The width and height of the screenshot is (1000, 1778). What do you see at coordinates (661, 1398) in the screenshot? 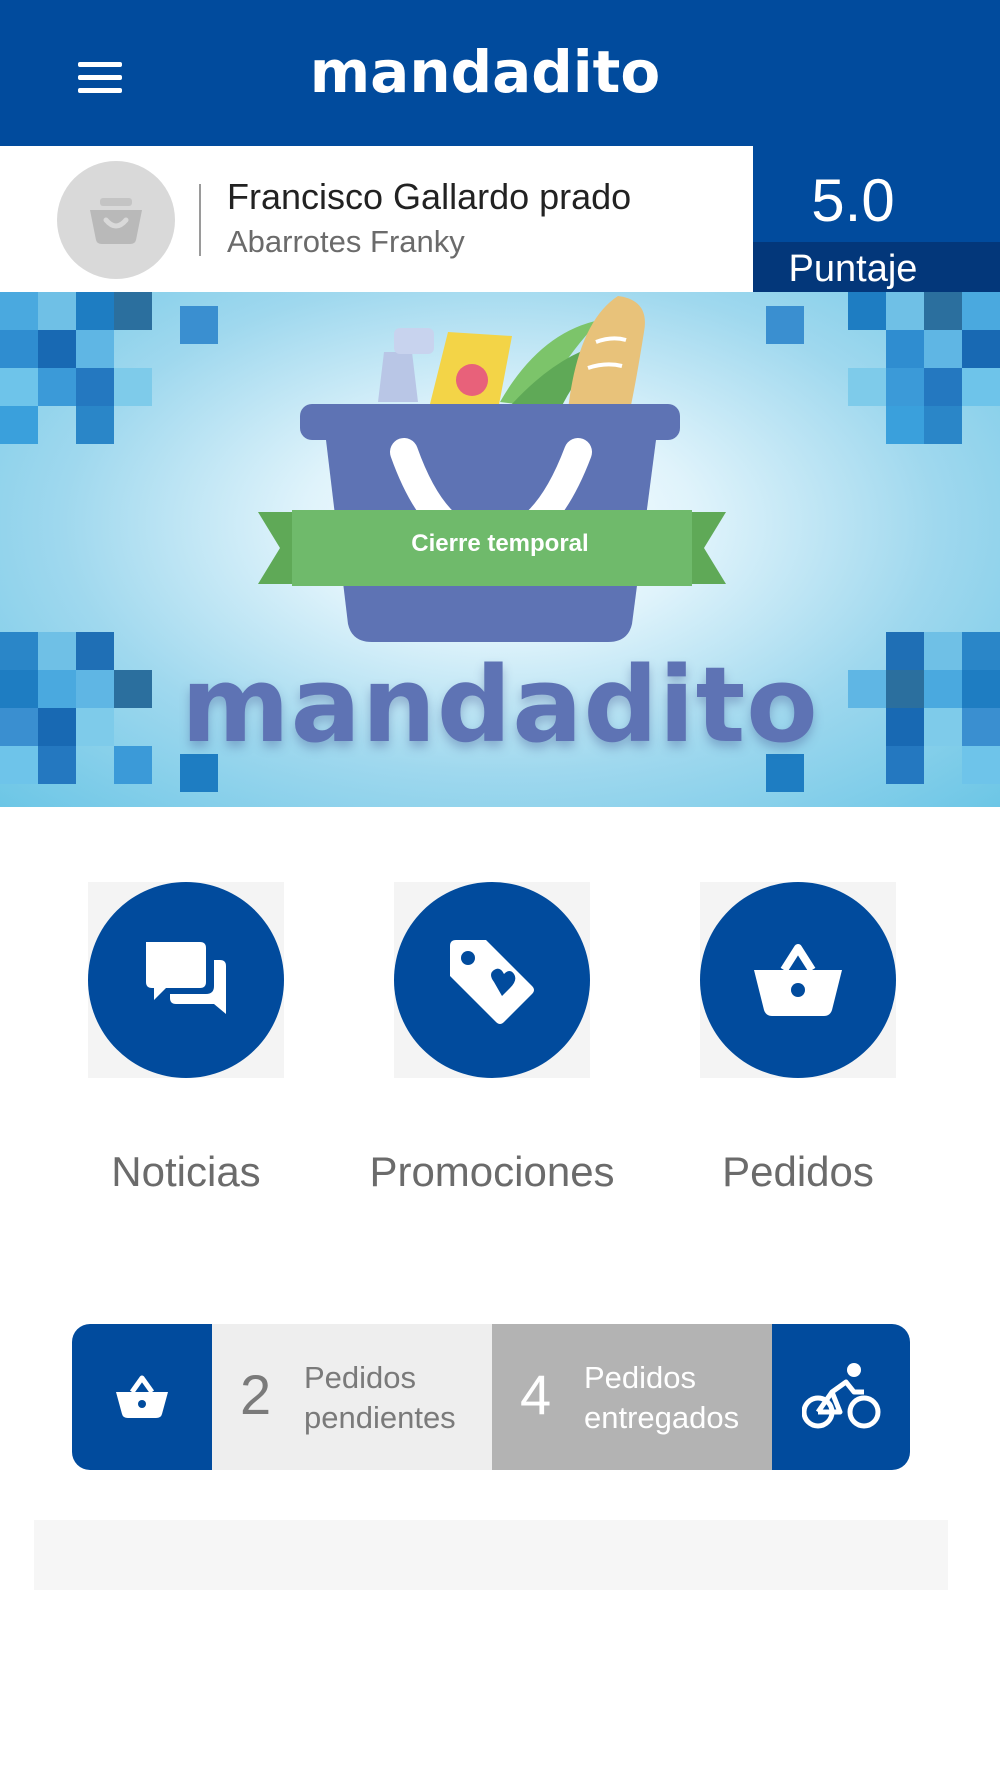
I see `delivered-label: Pedidos entregados` at bounding box center [661, 1398].